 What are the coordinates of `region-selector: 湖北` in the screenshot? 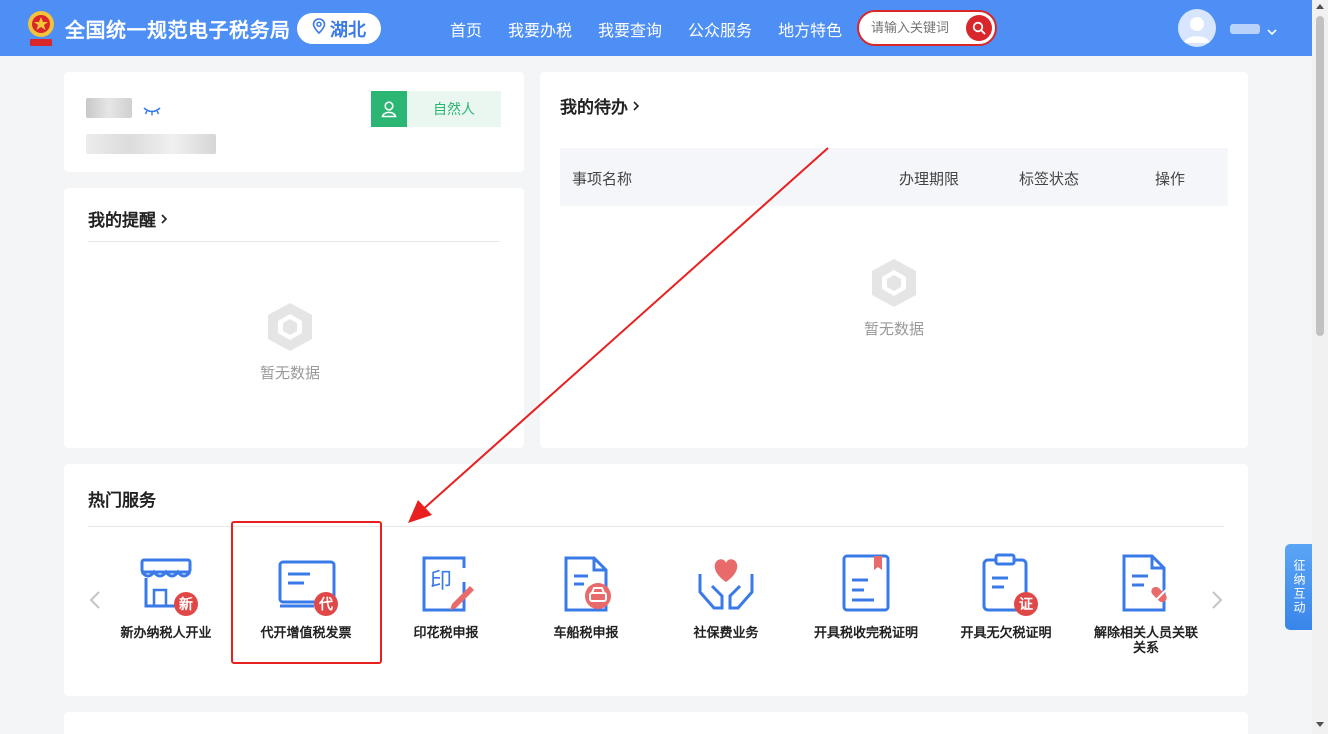 It's located at (339, 28).